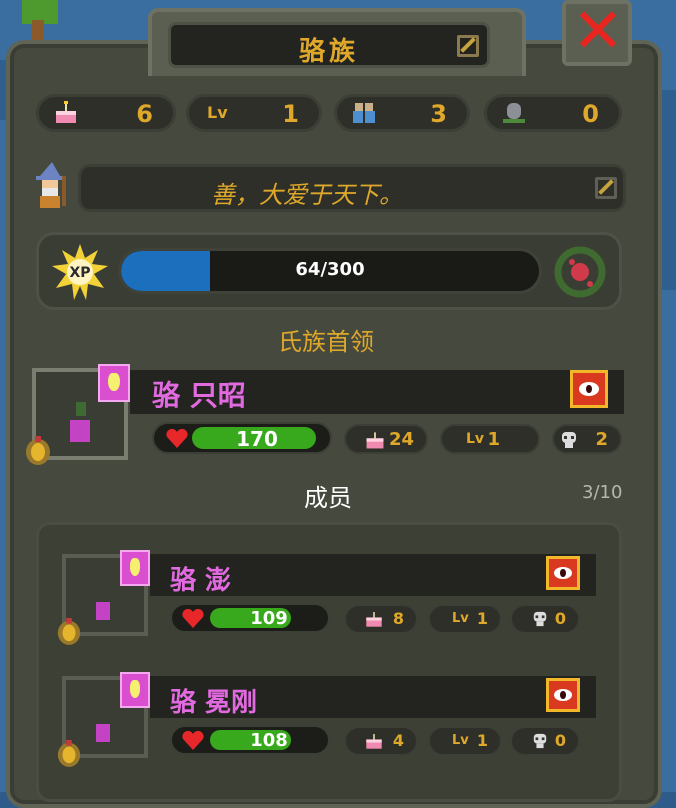  Describe the element at coordinates (580, 272) in the screenshot. I see `rose-wreath-icon` at that location.